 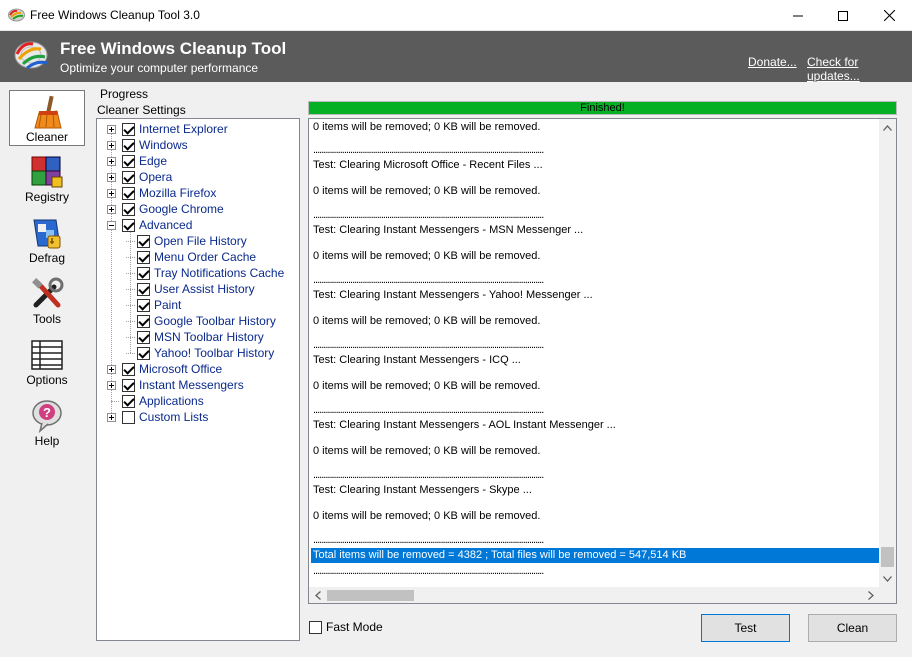 I want to click on sidebar-item-tools: Tools, so click(x=47, y=301).